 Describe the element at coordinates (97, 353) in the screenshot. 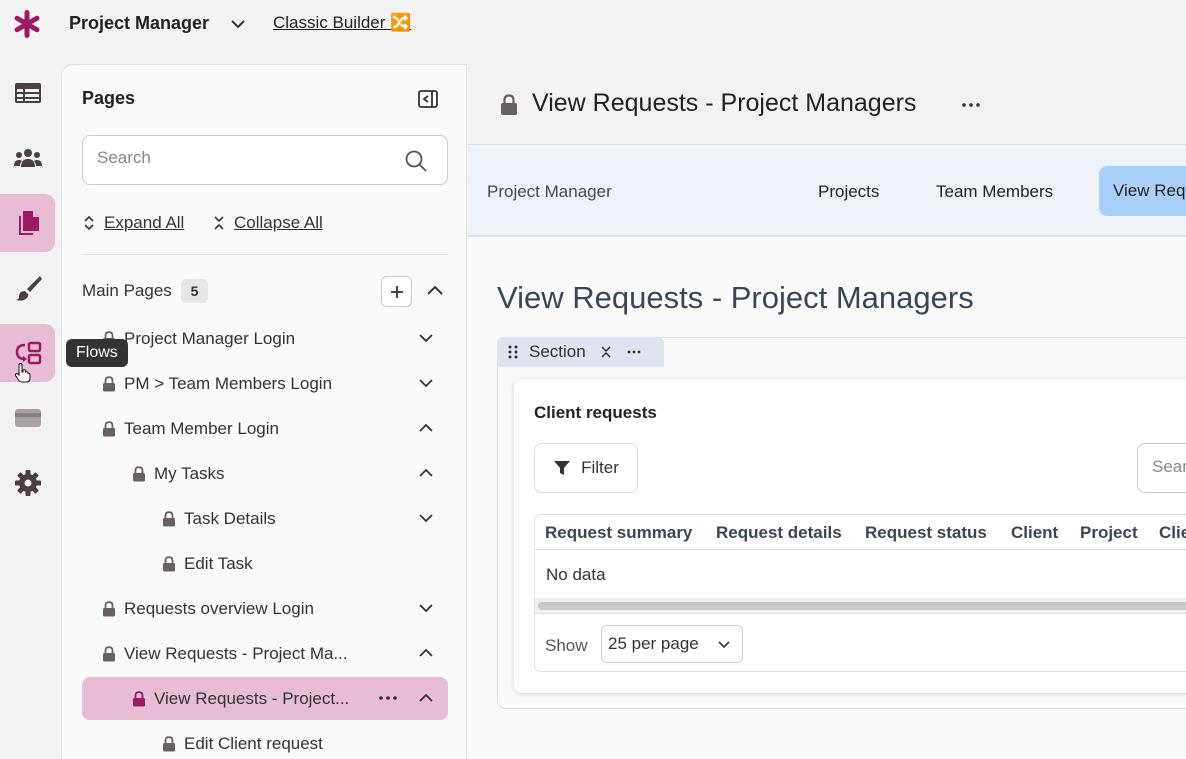

I see `flows-tooltip: Flows` at that location.